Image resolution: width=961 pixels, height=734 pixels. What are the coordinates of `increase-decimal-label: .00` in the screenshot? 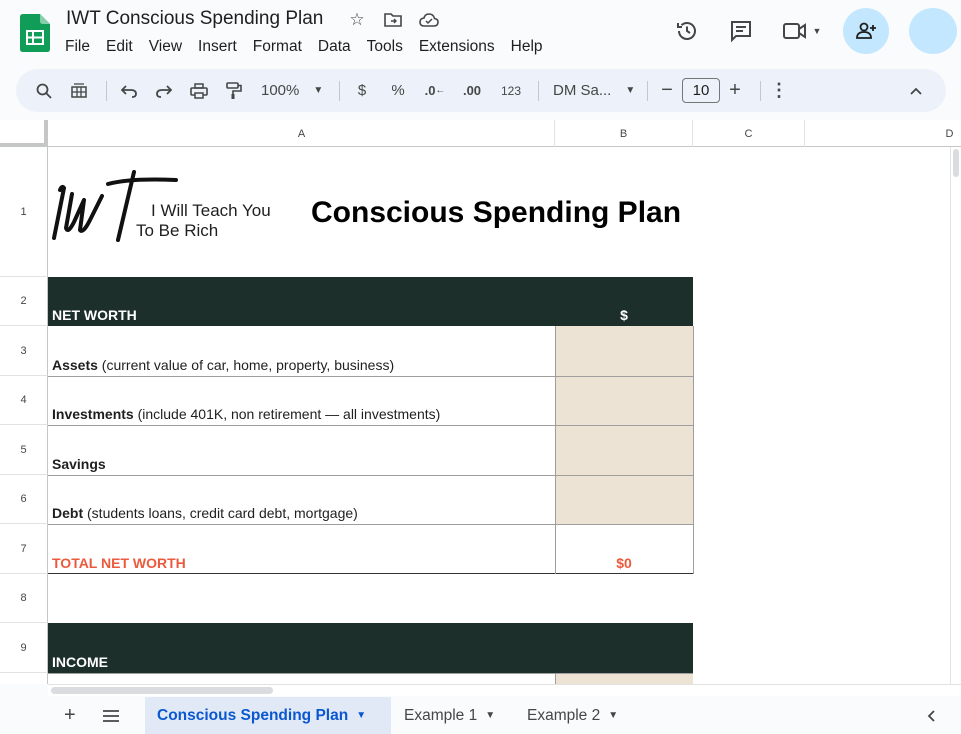 It's located at (472, 90).